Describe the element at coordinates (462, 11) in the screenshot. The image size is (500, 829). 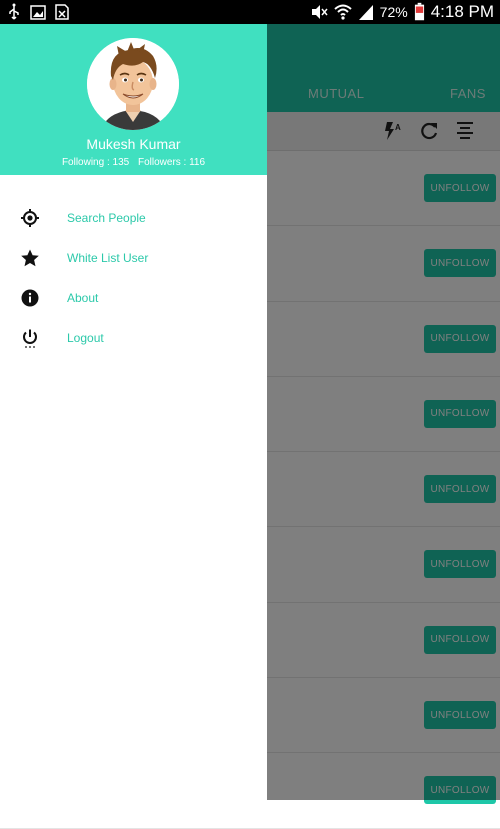
I see `clock: 4:18 PM` at that location.